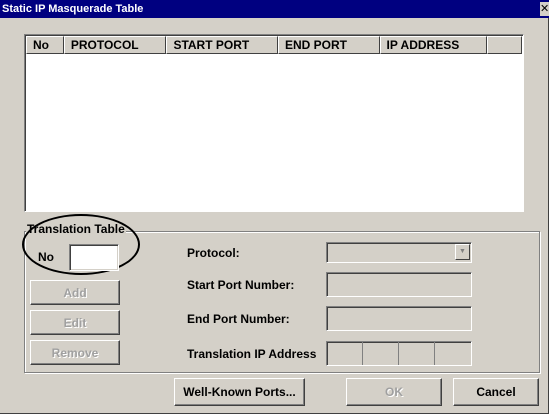 The image size is (549, 414). I want to click on no-label: No, so click(46, 257).